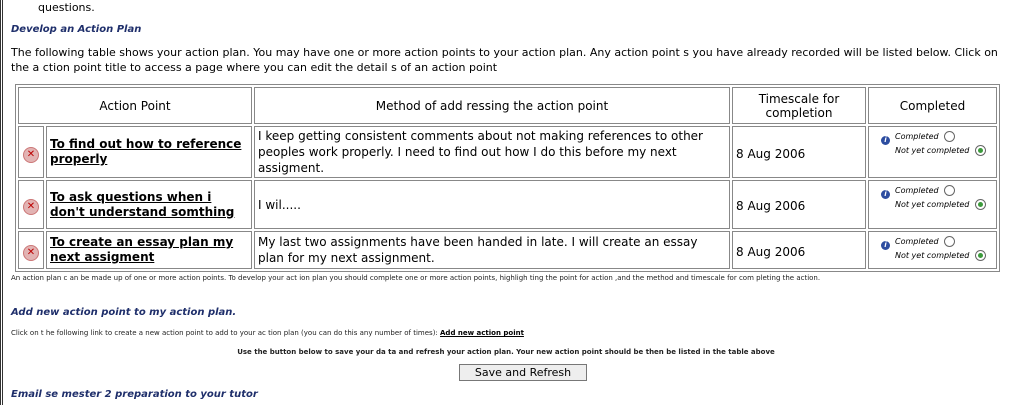  I want to click on left-border, so click(1, 202).